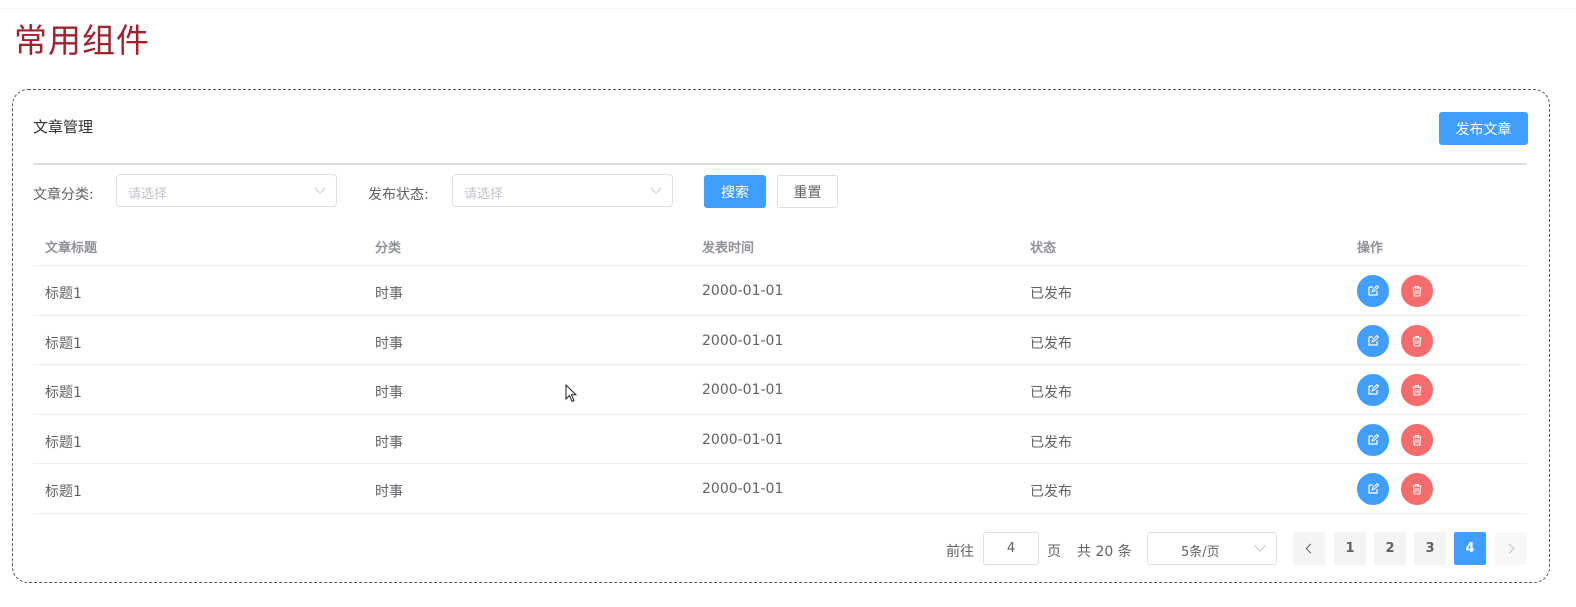  Describe the element at coordinates (788, 8) in the screenshot. I see `top-divider` at that location.